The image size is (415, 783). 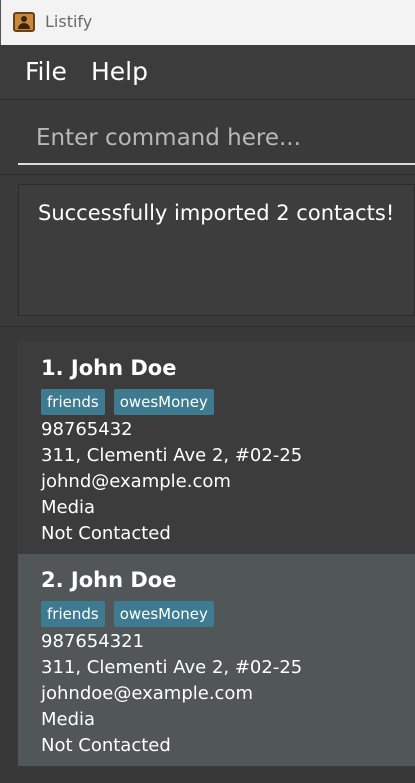 I want to click on contact-book-icon, so click(x=24, y=22).